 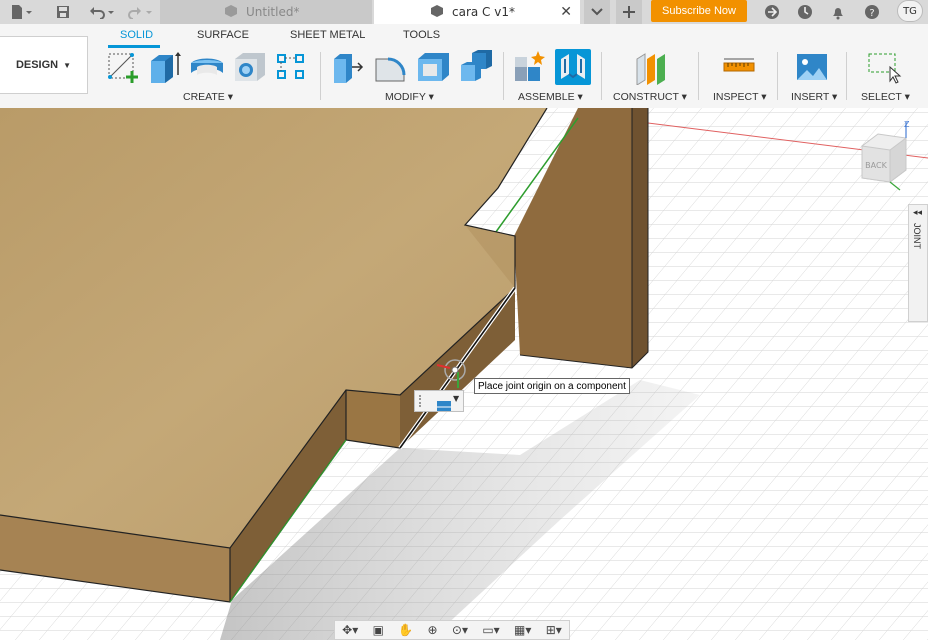 I want to click on grid-settings-icon: ▦▾, so click(x=522, y=630).